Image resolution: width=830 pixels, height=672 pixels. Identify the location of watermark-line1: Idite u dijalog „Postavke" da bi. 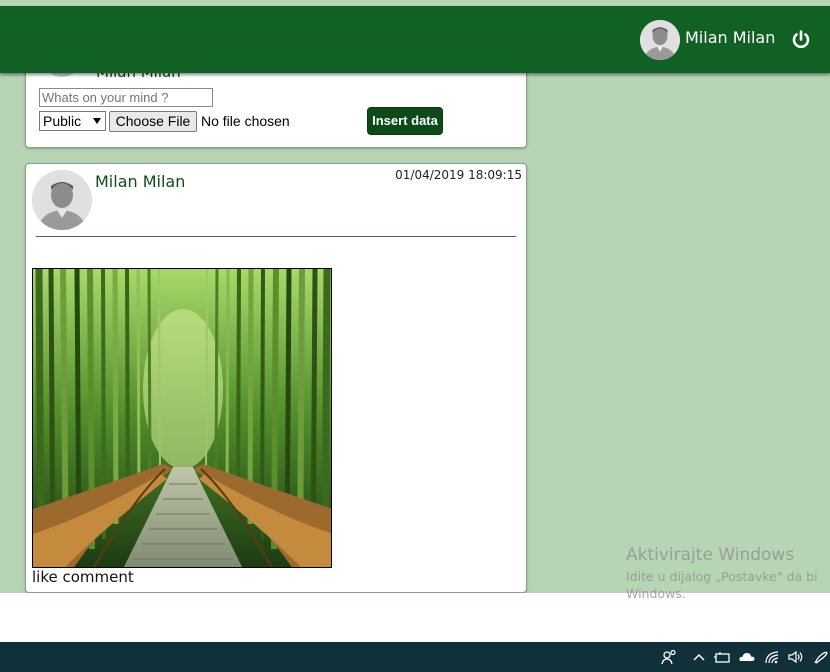
(722, 576).